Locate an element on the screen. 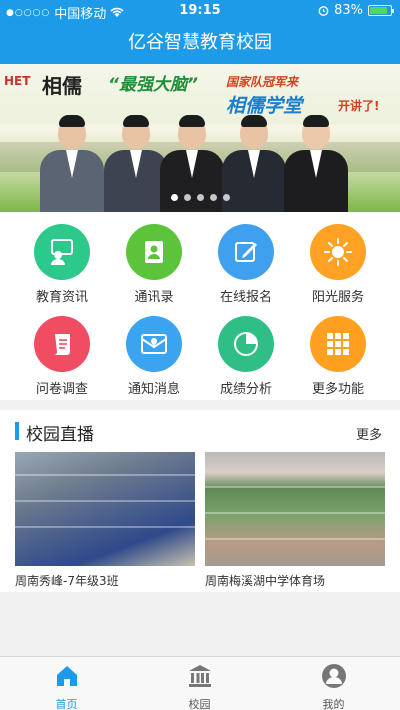 The width and height of the screenshot is (400, 710). news-chat-icon is located at coordinates (62, 252).